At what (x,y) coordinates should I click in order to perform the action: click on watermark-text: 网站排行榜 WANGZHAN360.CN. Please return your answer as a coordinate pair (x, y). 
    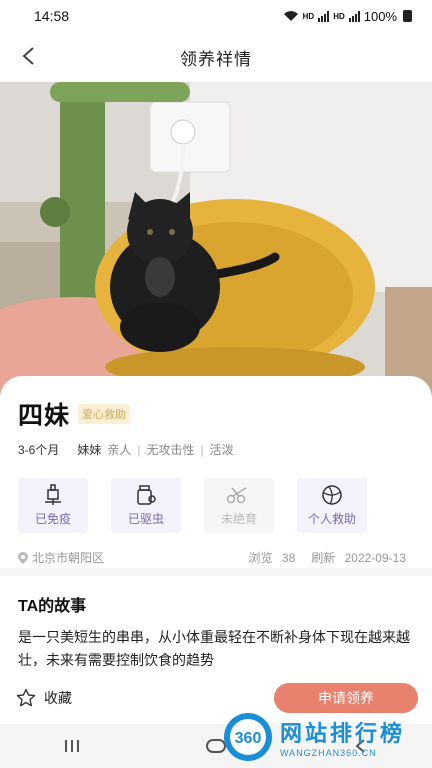
    Looking at the image, I should click on (342, 737).